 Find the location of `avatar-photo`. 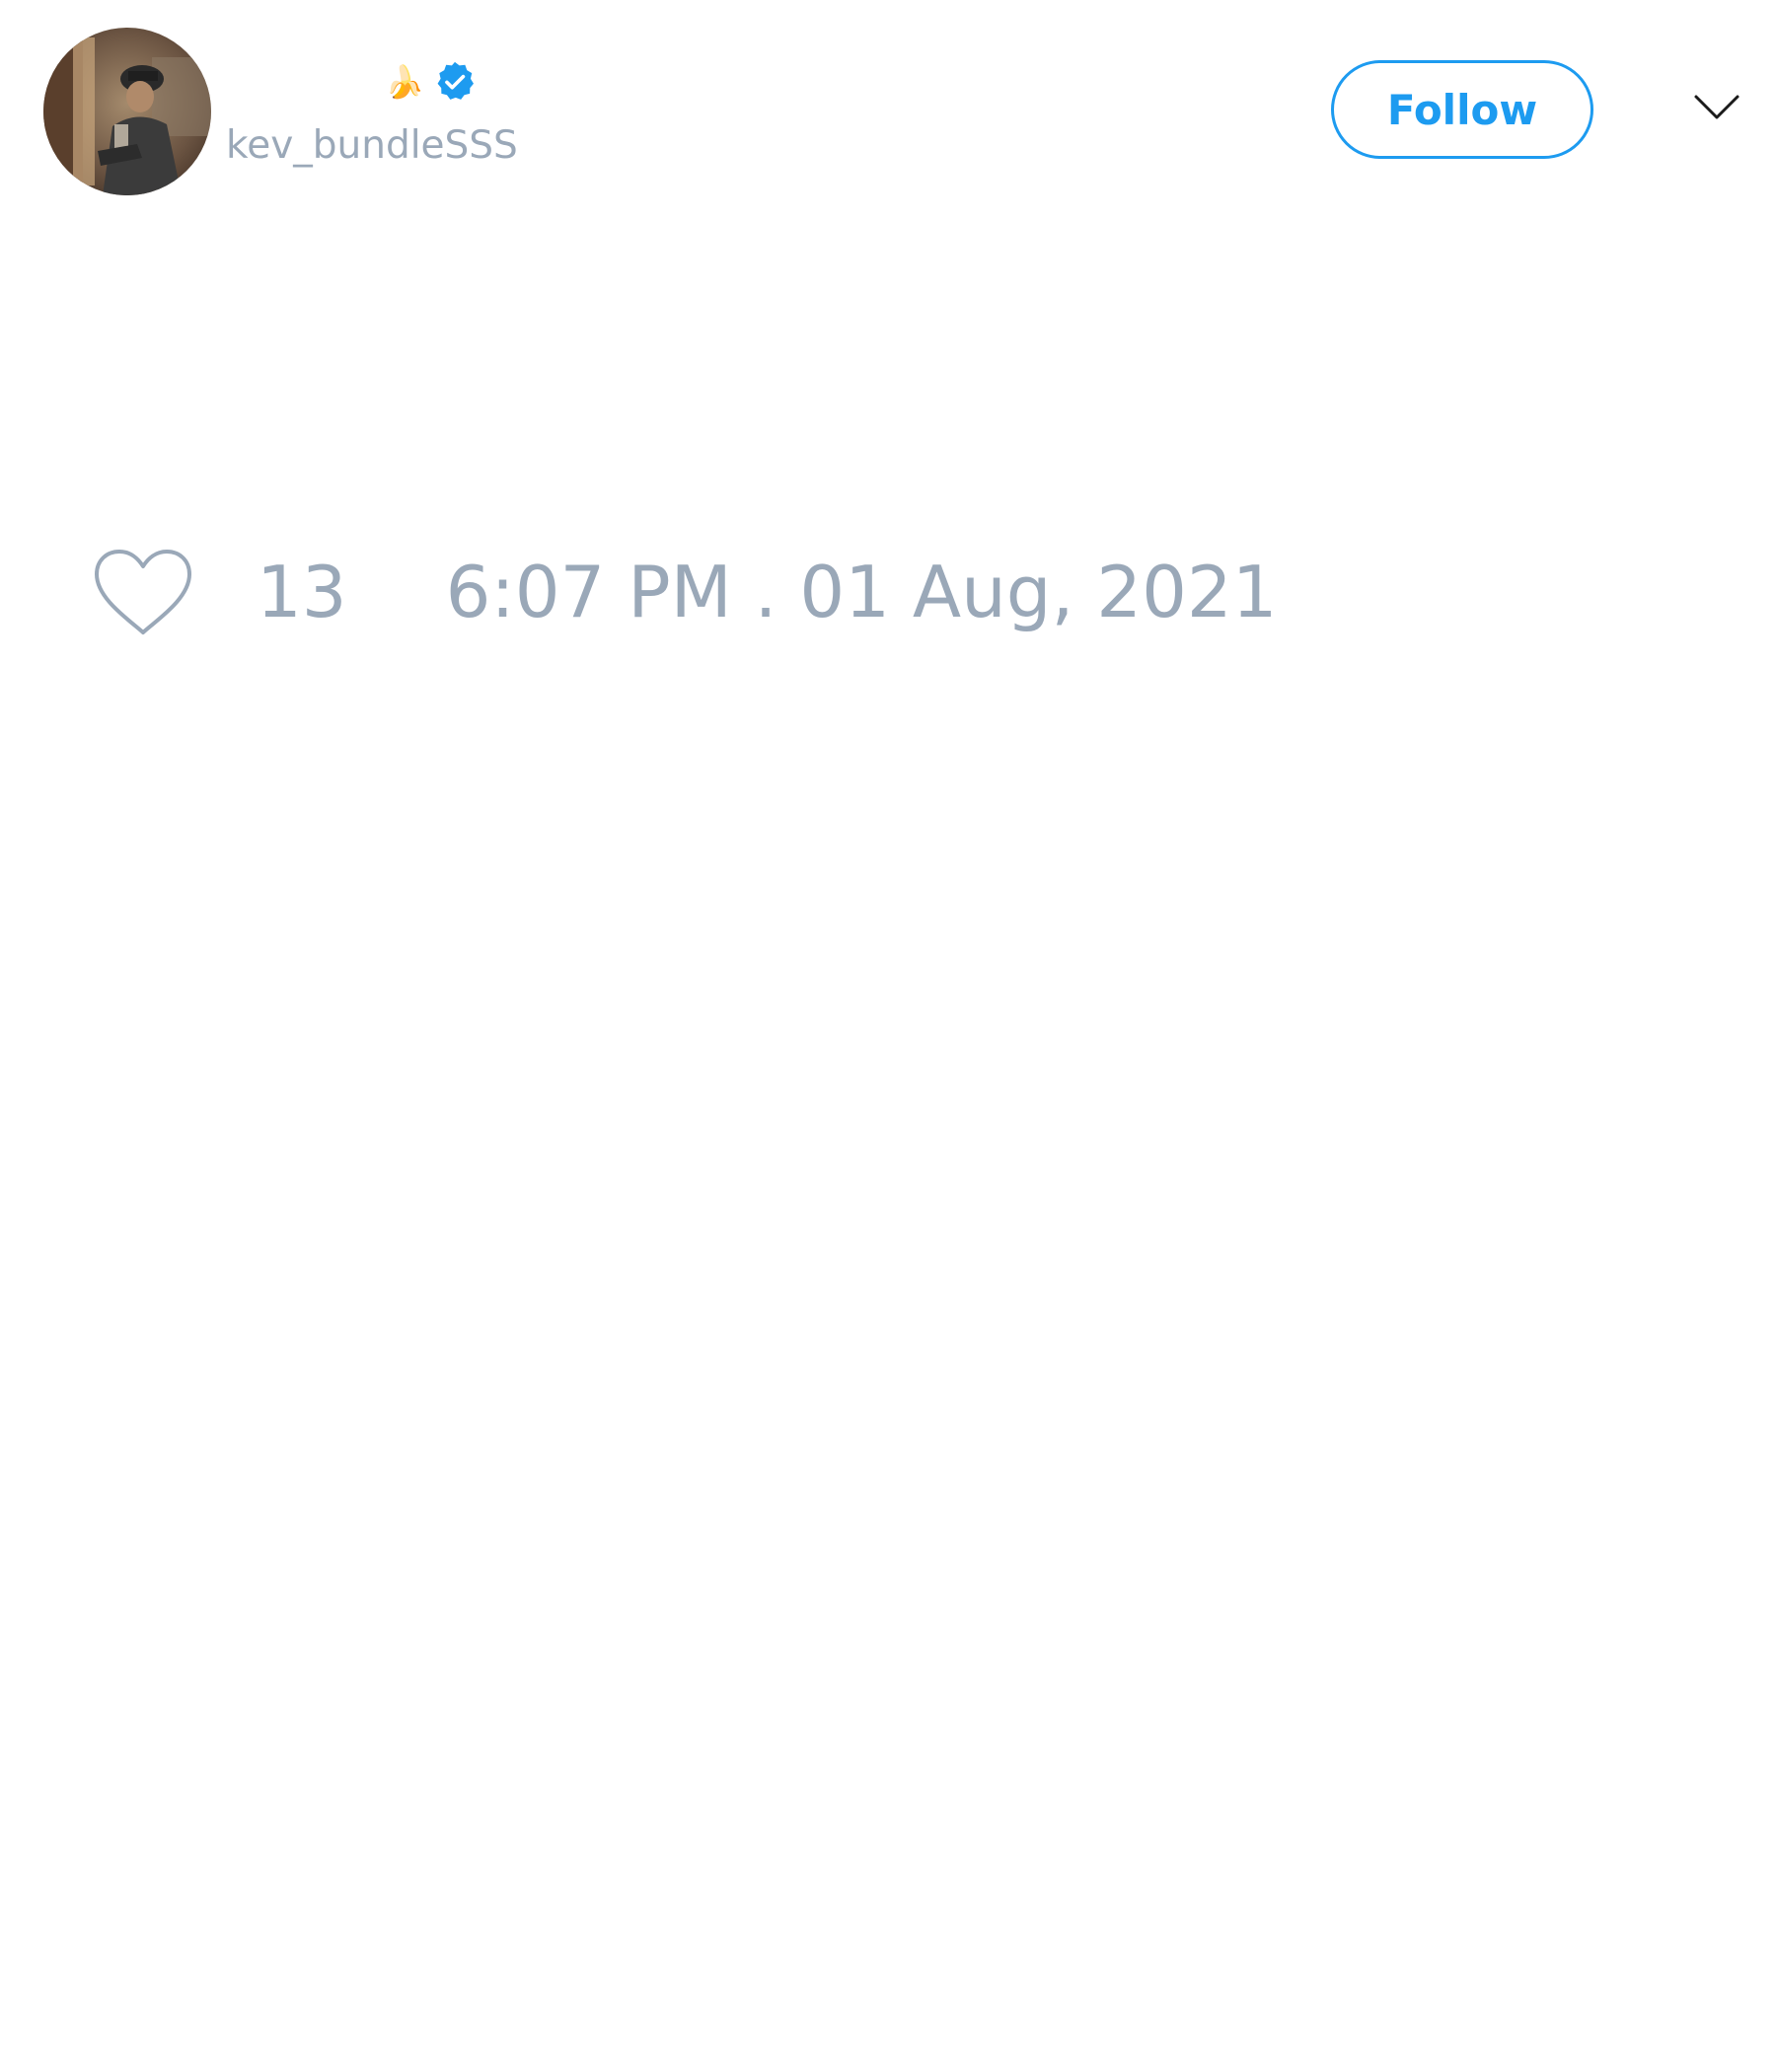

avatar-photo is located at coordinates (127, 112).